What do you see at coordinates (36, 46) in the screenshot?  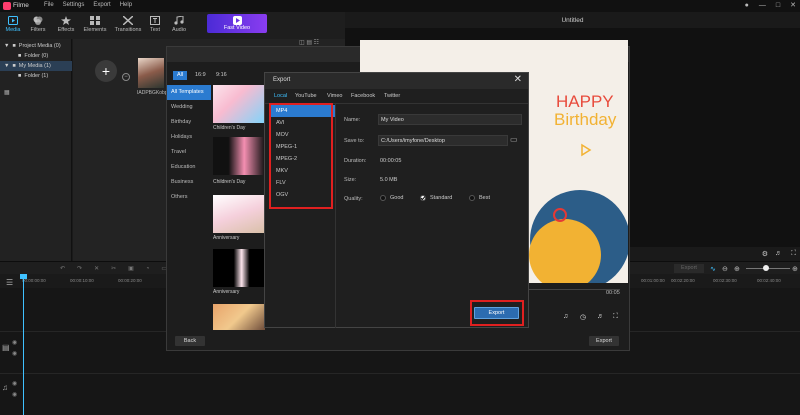 I see `tree-project-media: ▼ ■ Project Media (0)` at bounding box center [36, 46].